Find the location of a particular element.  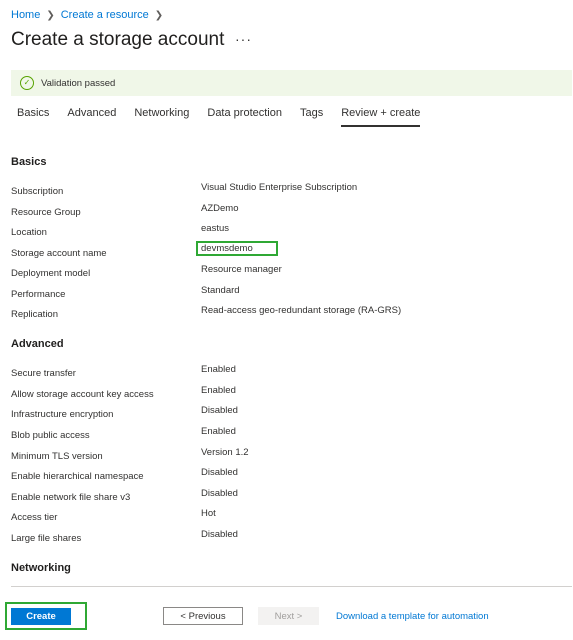

blob-public-access-label: Blob public access is located at coordinates (50, 435).